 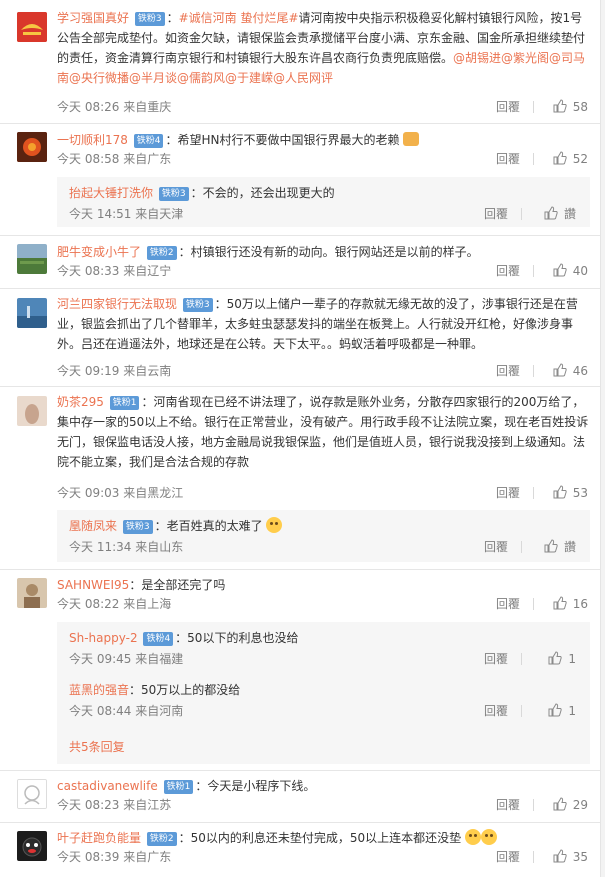 I want to click on timestamp: 今天 08:22 来自上海, so click(x=114, y=604).